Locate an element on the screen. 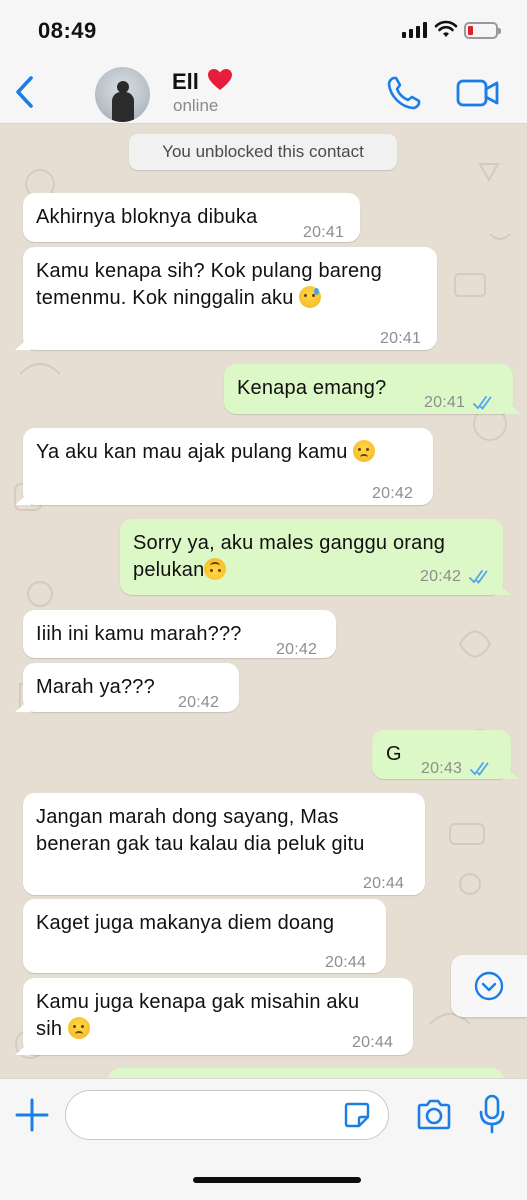  incoming-message: Iiih ini kamu marah??? 20:42 is located at coordinates (179, 634).